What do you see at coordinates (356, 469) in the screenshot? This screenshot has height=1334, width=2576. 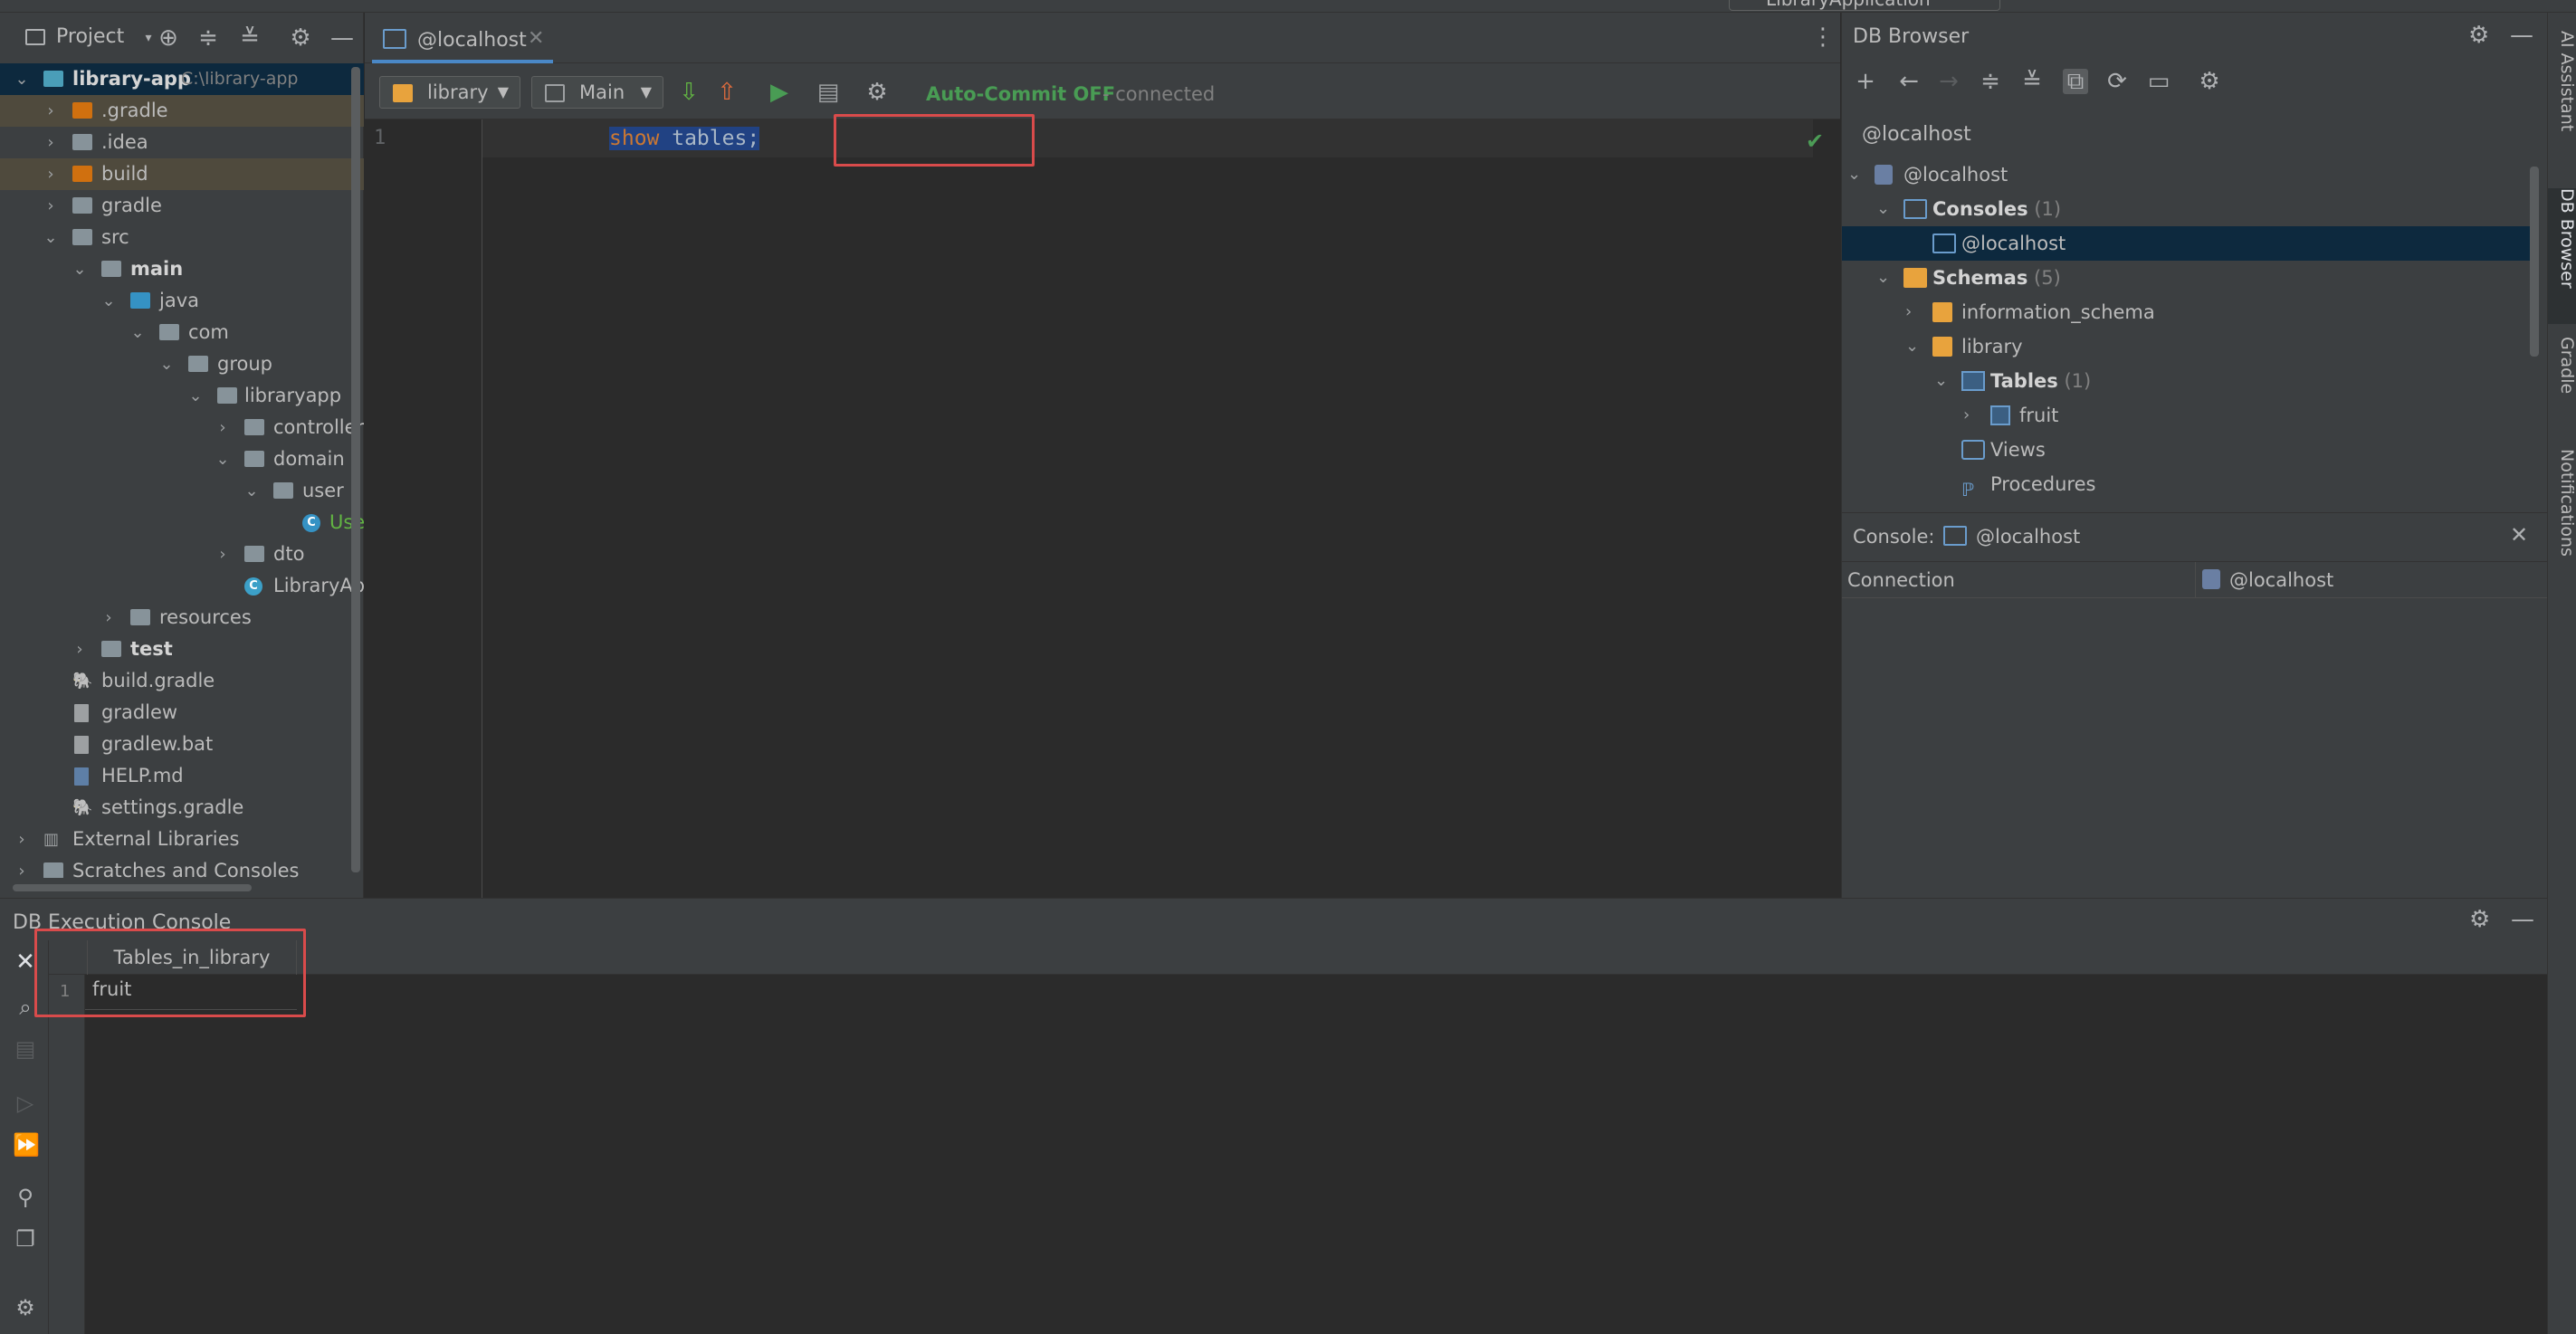 I see `project-scrollbar` at bounding box center [356, 469].